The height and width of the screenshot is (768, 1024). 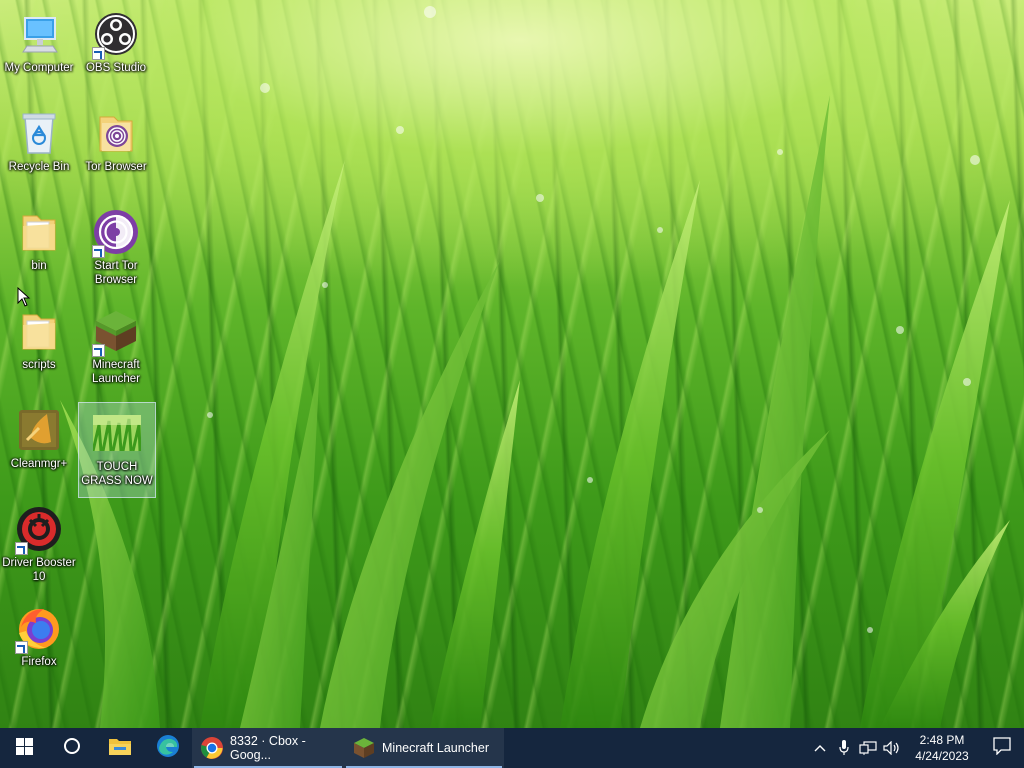 I want to click on desktop-icon-cleanmgr: Cleanmgr+, so click(x=39, y=448).